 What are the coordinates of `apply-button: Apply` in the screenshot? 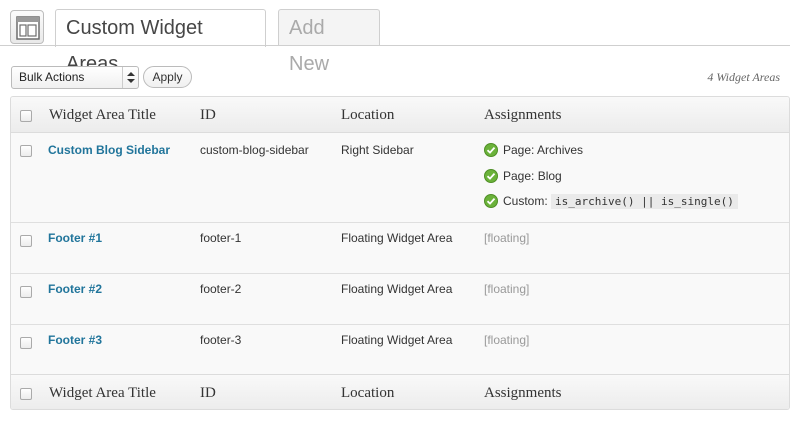 It's located at (167, 77).